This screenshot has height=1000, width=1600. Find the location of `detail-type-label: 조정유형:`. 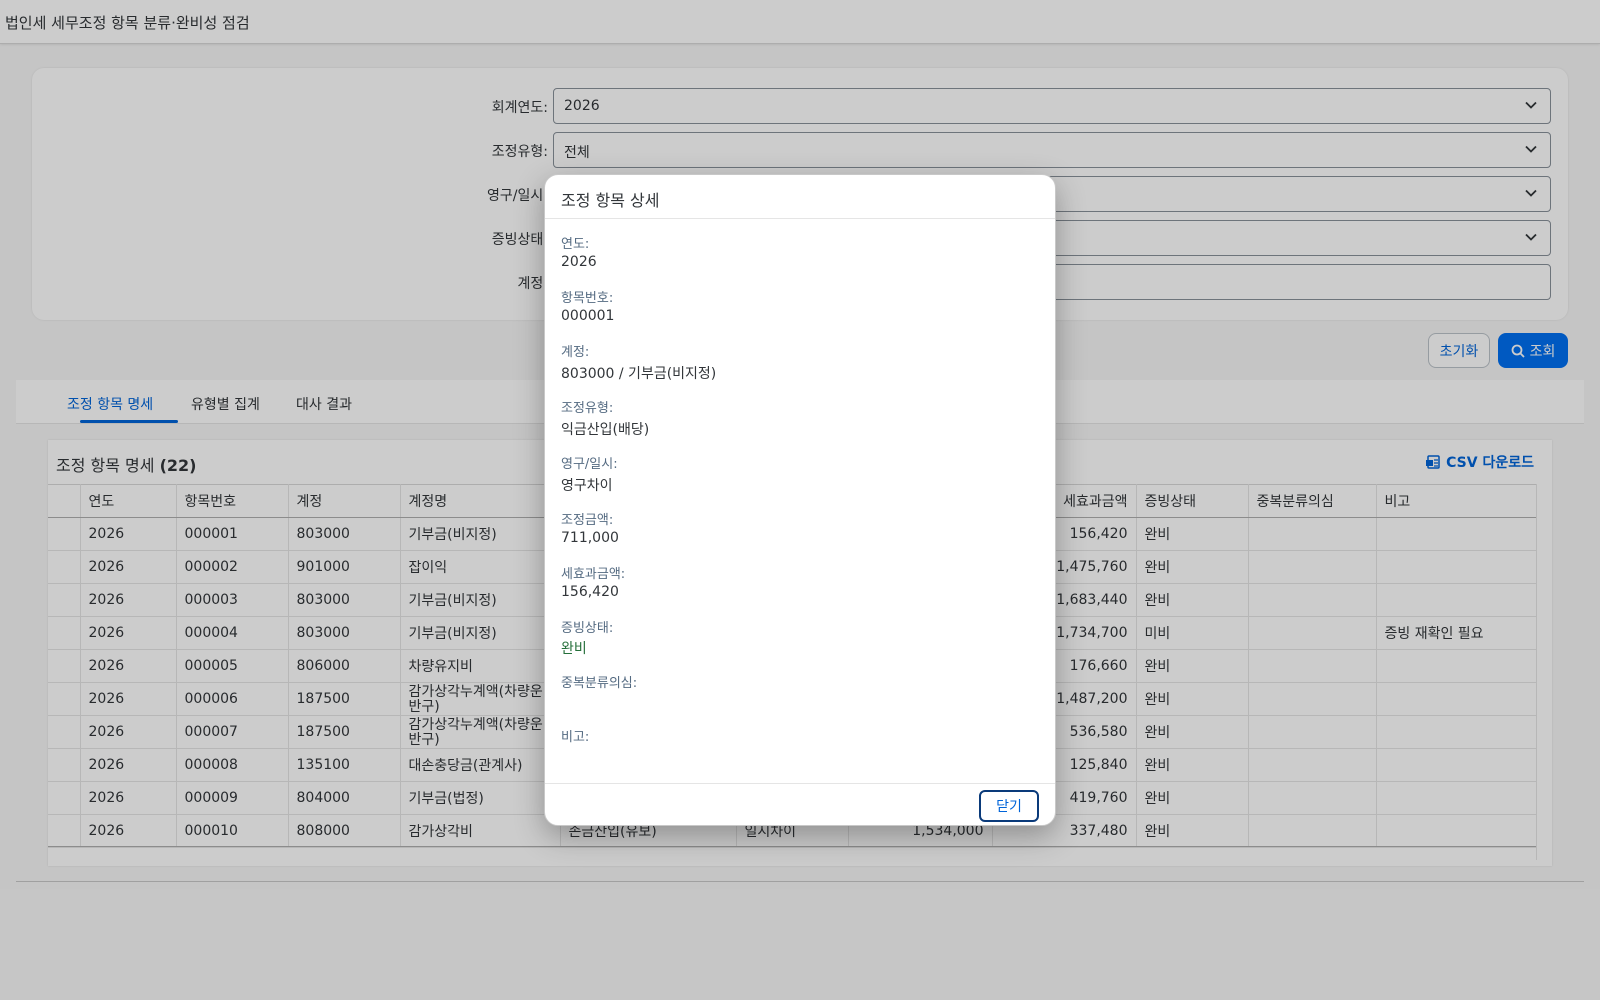

detail-type-label: 조정유형: is located at coordinates (587, 408).